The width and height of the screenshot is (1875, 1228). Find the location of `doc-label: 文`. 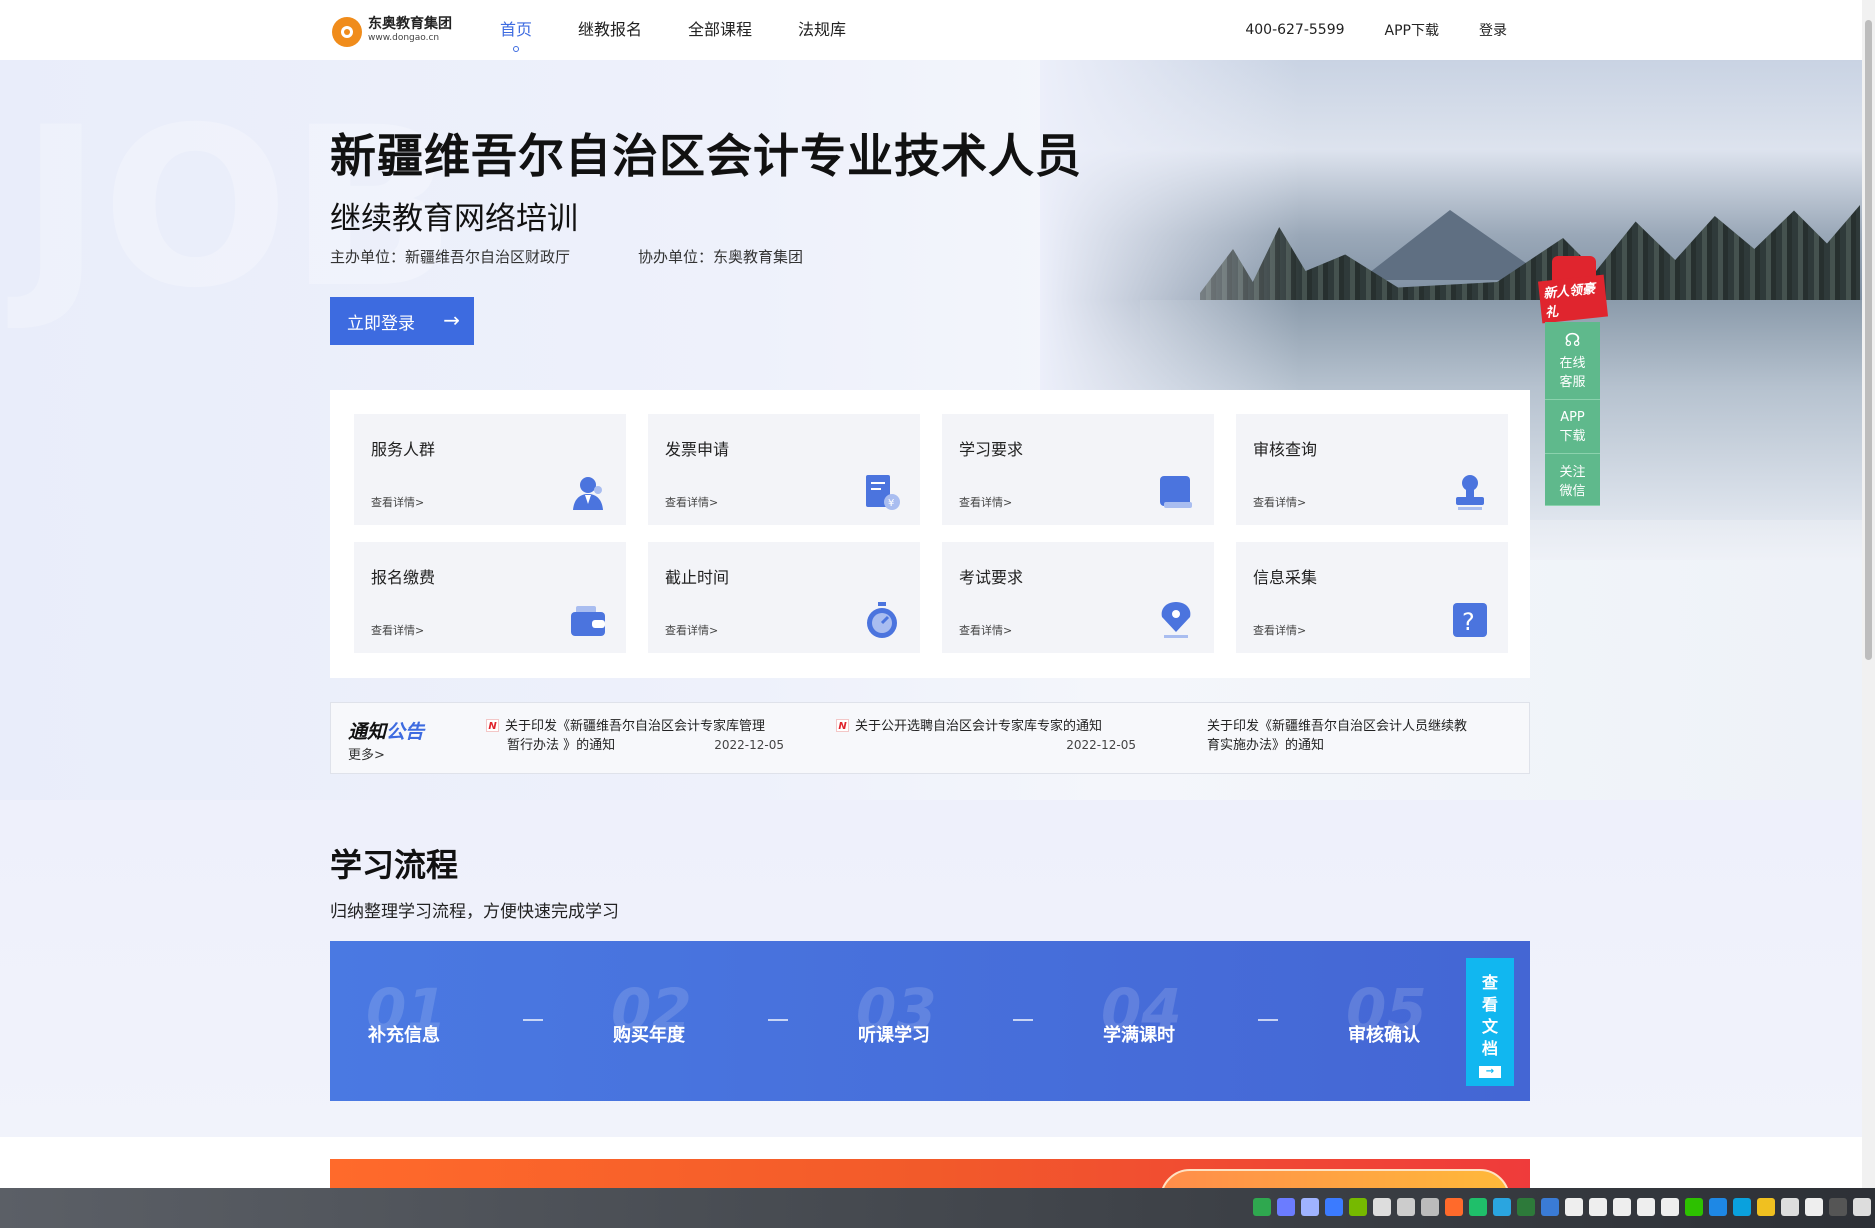

doc-label: 文 is located at coordinates (1489, 1026).